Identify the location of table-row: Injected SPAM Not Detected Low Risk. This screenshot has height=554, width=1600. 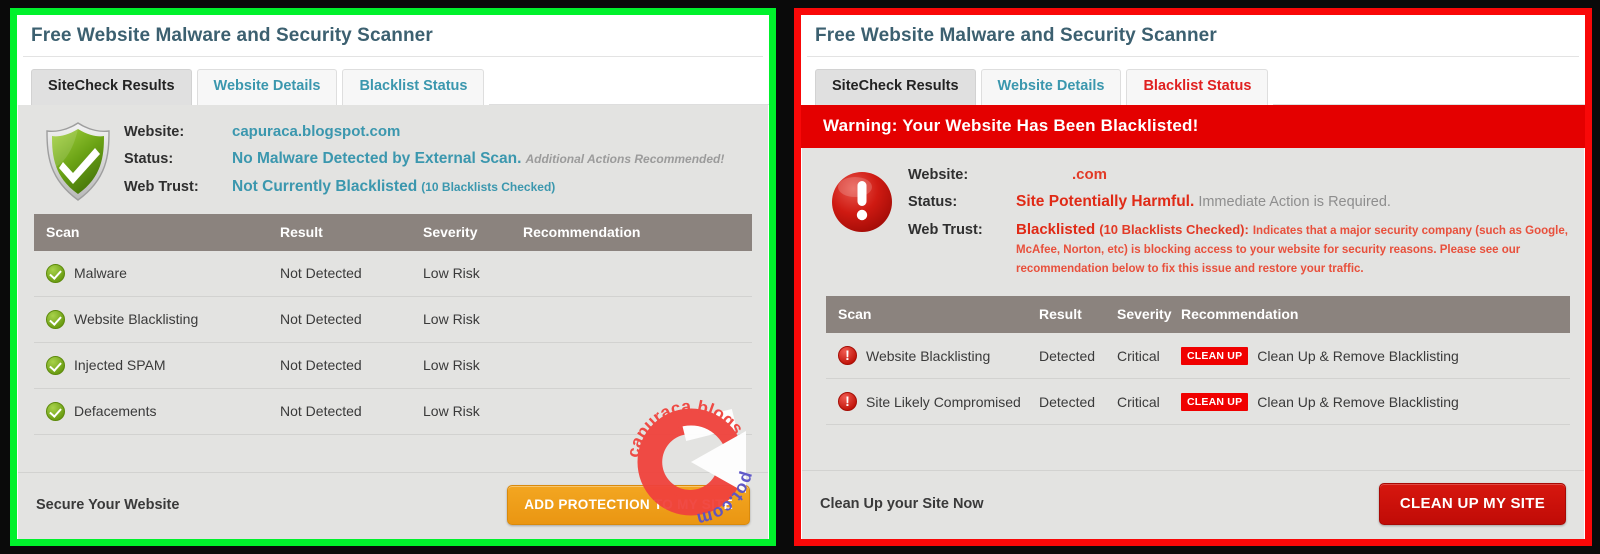
(393, 366).